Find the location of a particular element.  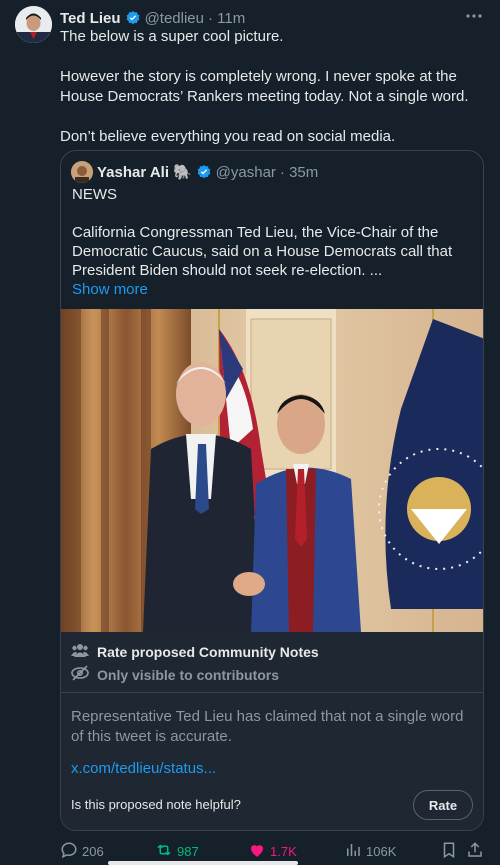

quote-author-handle: @yashar is located at coordinates (246, 172).